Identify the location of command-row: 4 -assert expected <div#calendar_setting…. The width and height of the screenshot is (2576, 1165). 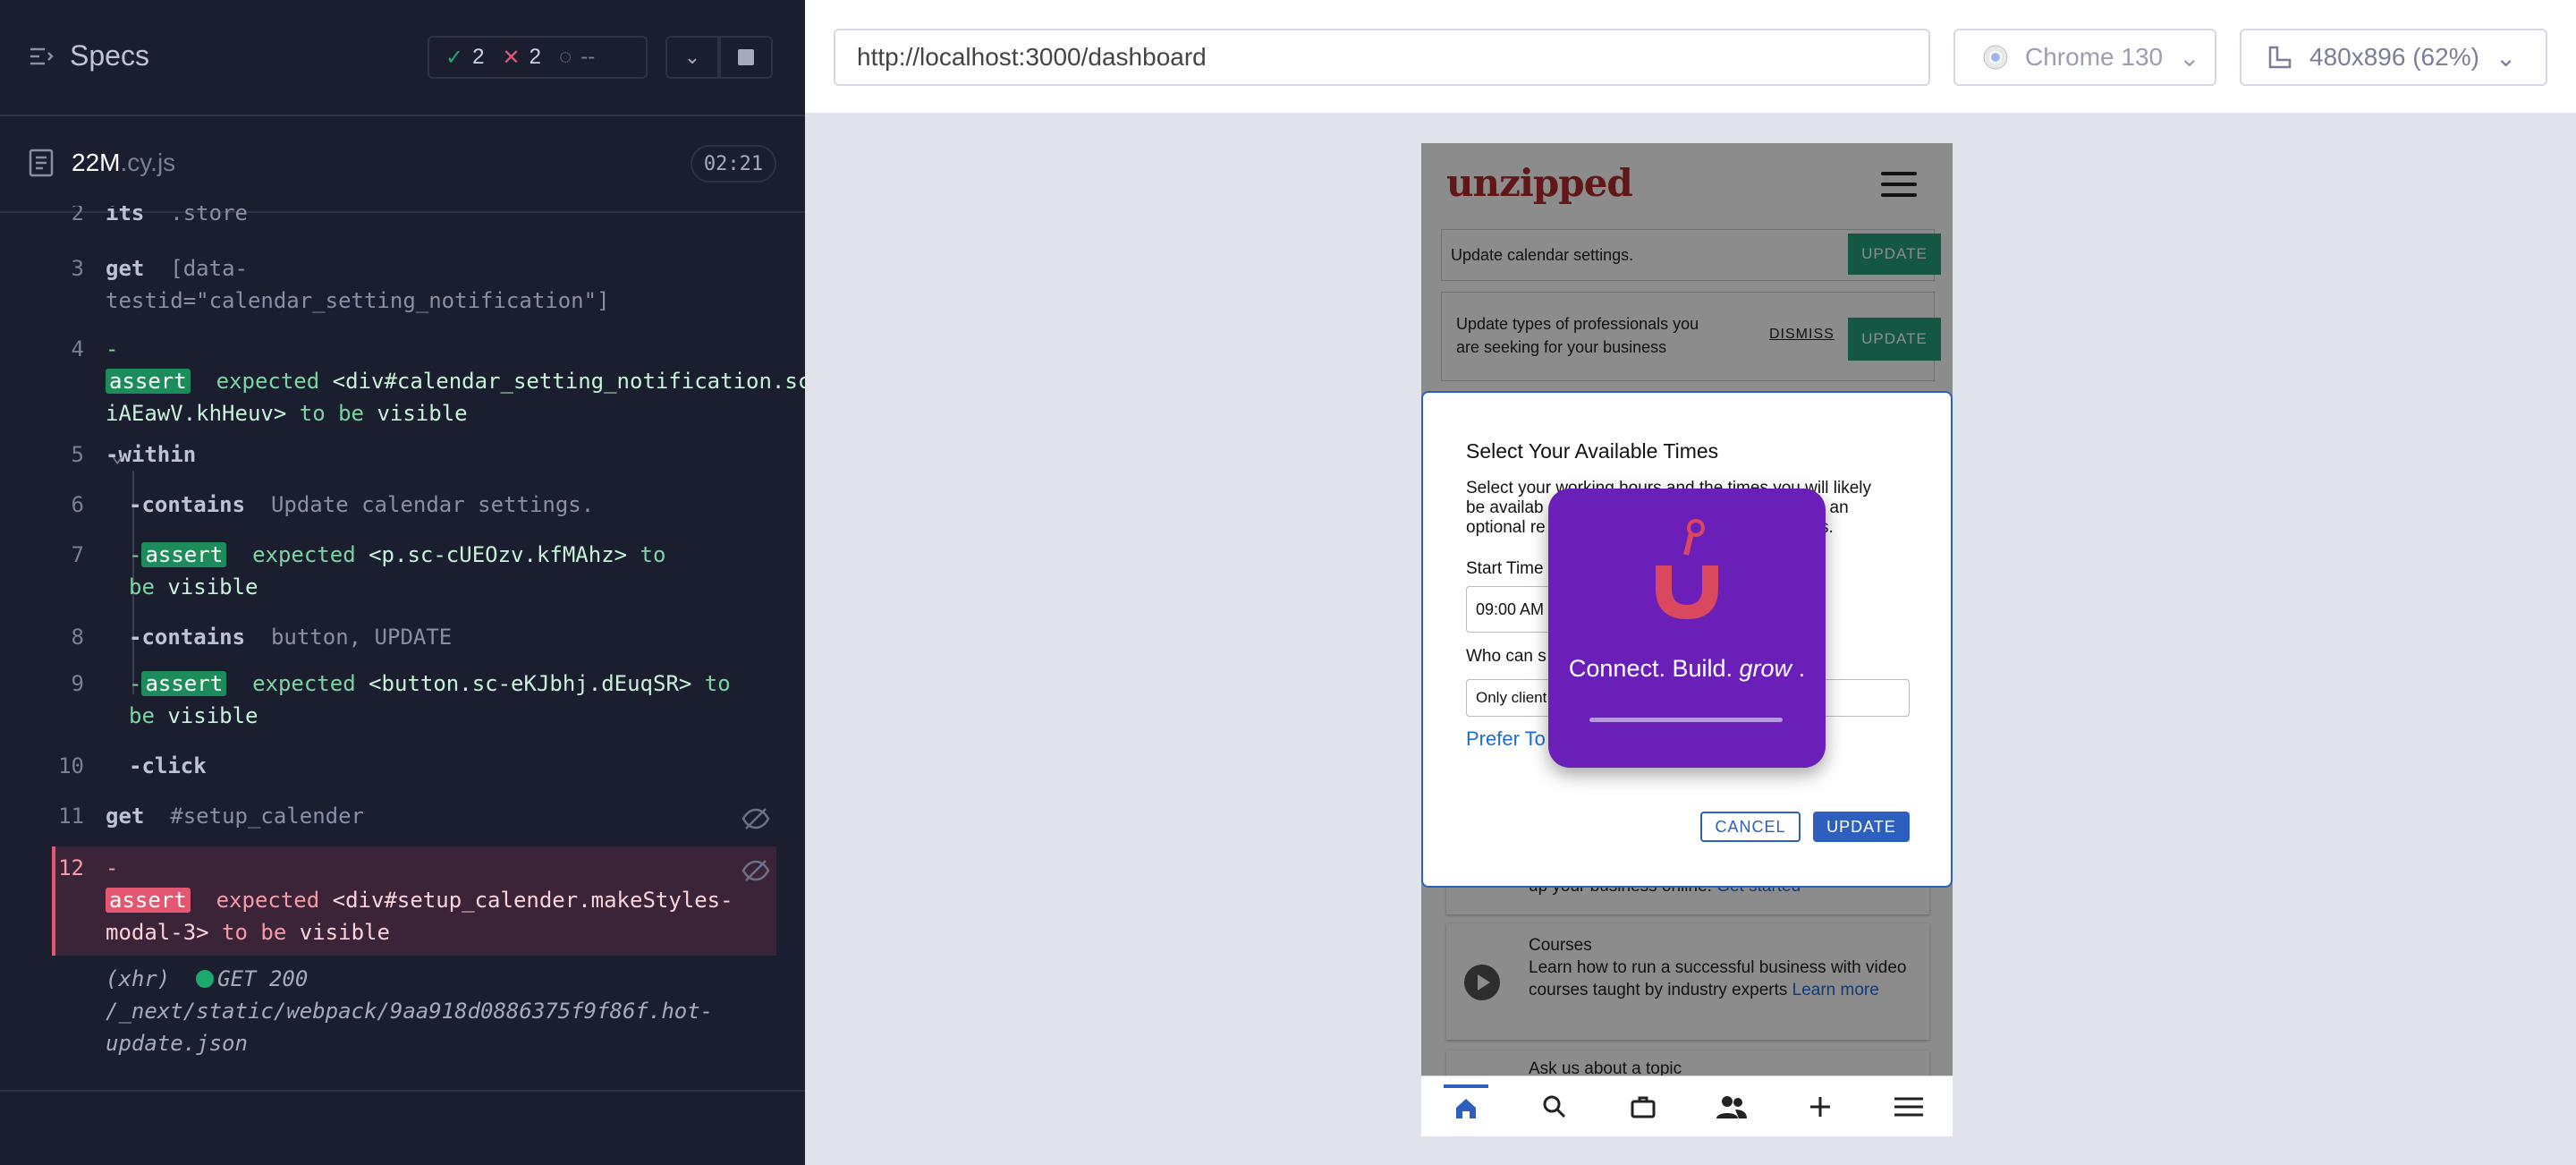
(438, 381).